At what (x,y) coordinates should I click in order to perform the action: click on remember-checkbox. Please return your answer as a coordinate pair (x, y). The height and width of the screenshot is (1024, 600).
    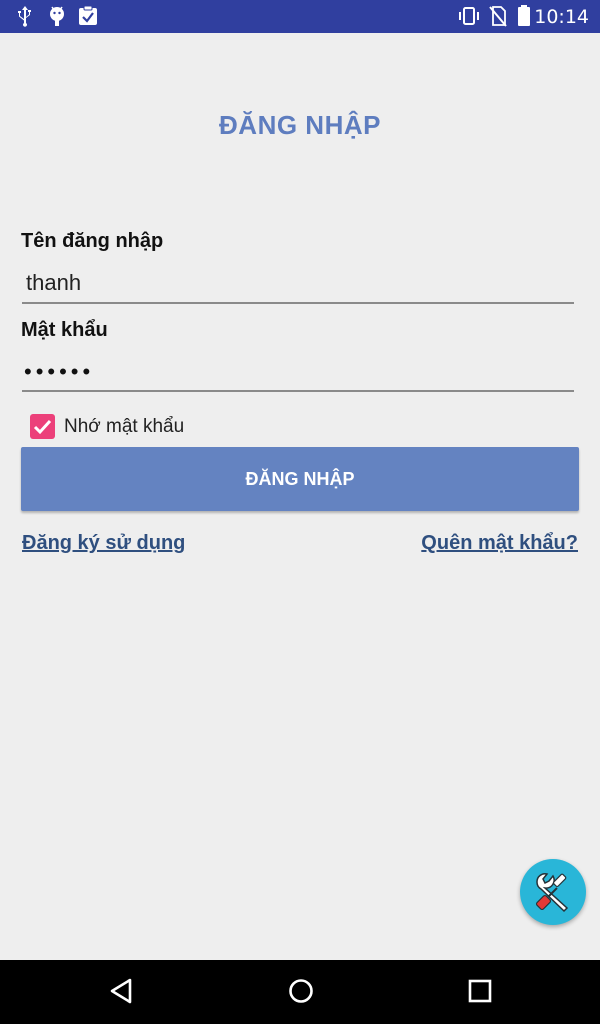
    Looking at the image, I should click on (42, 426).